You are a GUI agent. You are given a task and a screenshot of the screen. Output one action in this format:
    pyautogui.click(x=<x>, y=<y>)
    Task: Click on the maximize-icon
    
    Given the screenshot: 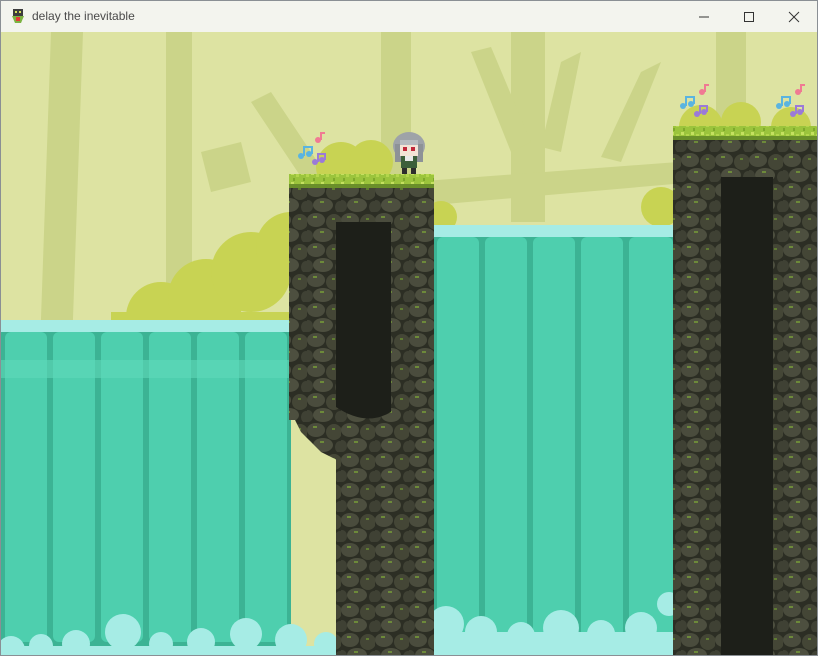 What is the action you would take?
    pyautogui.click(x=749, y=16)
    